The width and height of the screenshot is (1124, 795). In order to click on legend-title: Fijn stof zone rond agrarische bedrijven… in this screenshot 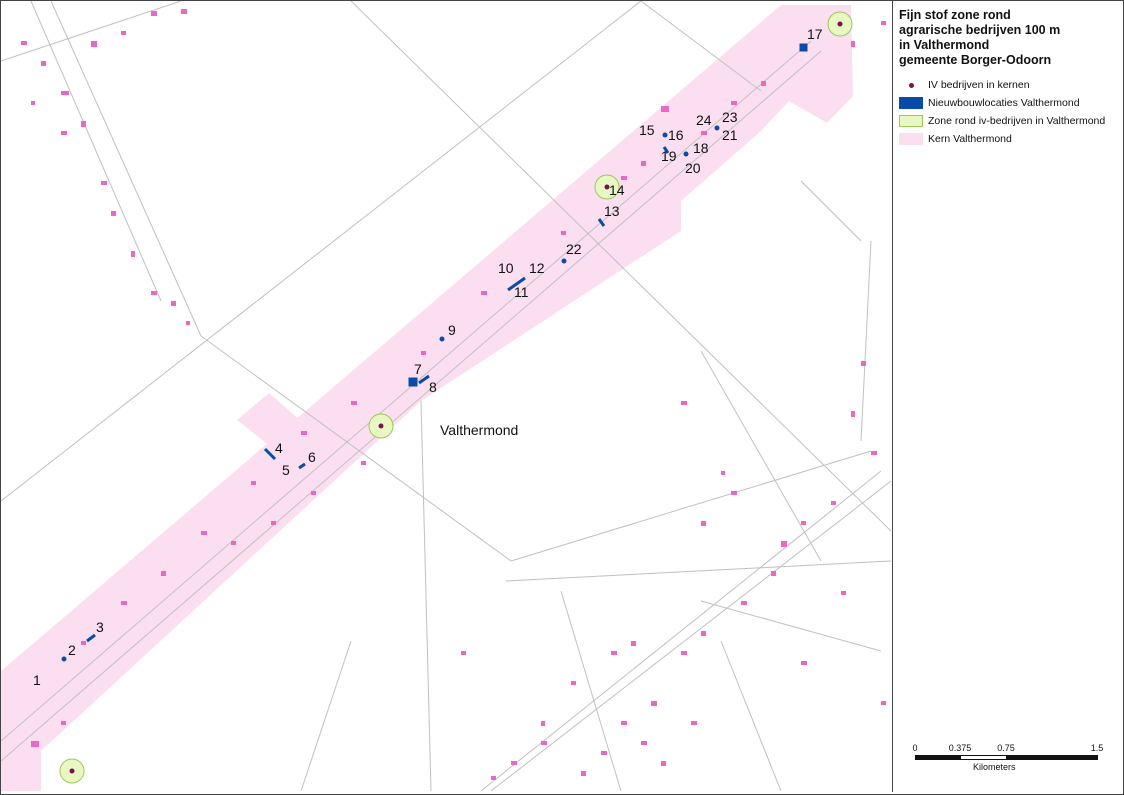, I will do `click(1010, 38)`.